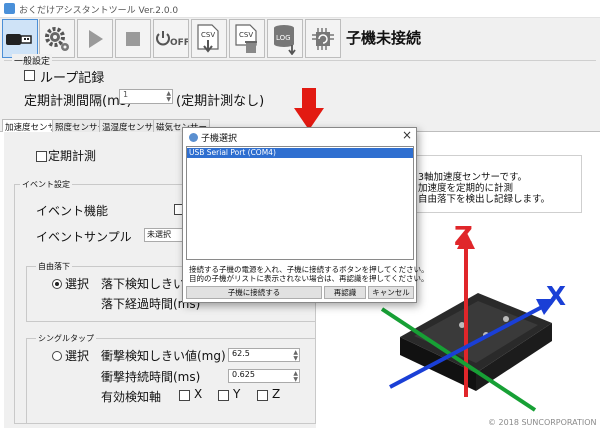  I want to click on free-fall-legend: 自由落下, so click(54, 266).